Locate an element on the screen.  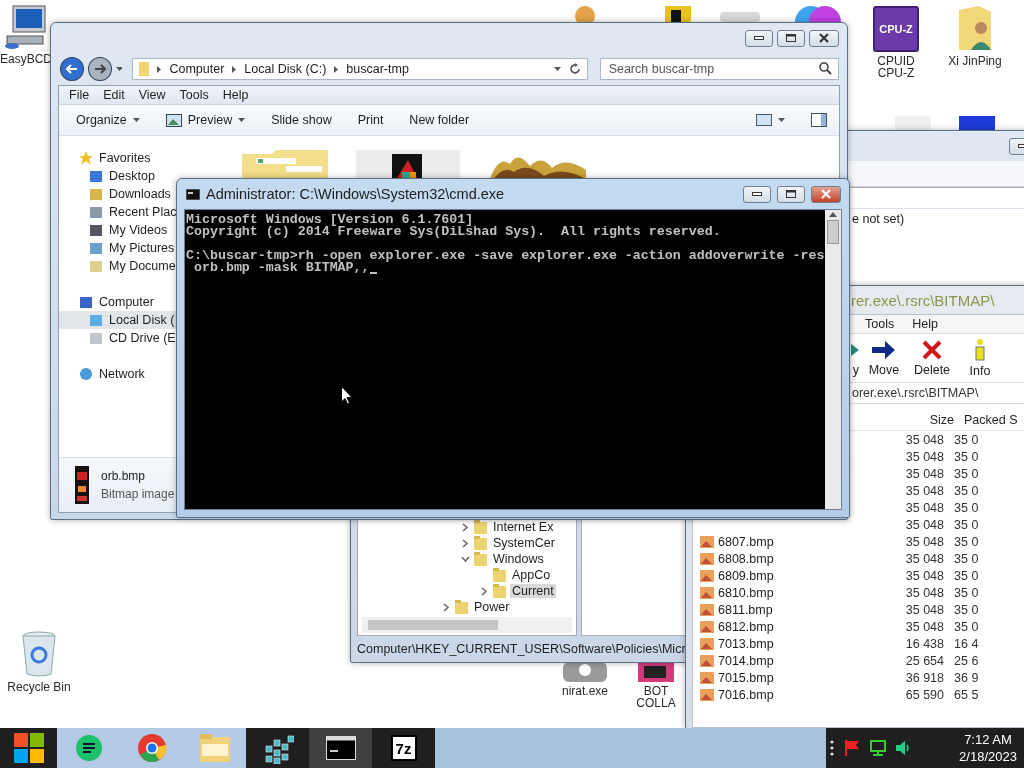
file-name: 7013.bmp is located at coordinates (746, 643).